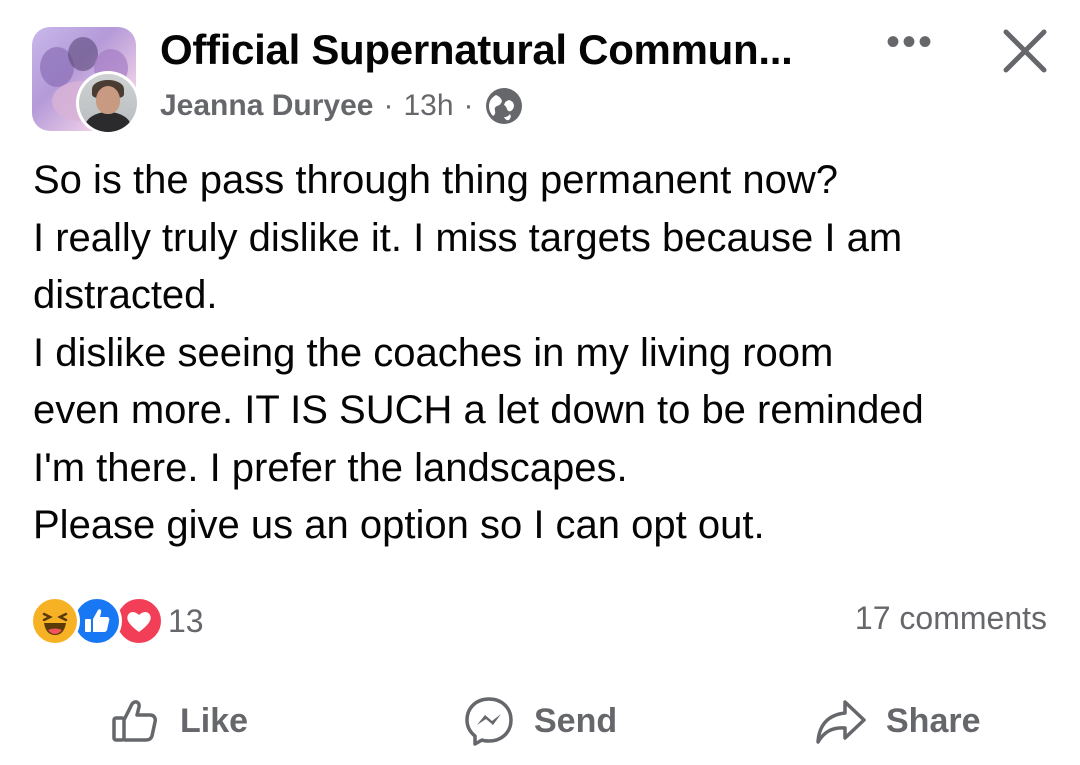 The image size is (1080, 765). Describe the element at coordinates (125, 295) in the screenshot. I see `post-text-line: distracted.` at that location.